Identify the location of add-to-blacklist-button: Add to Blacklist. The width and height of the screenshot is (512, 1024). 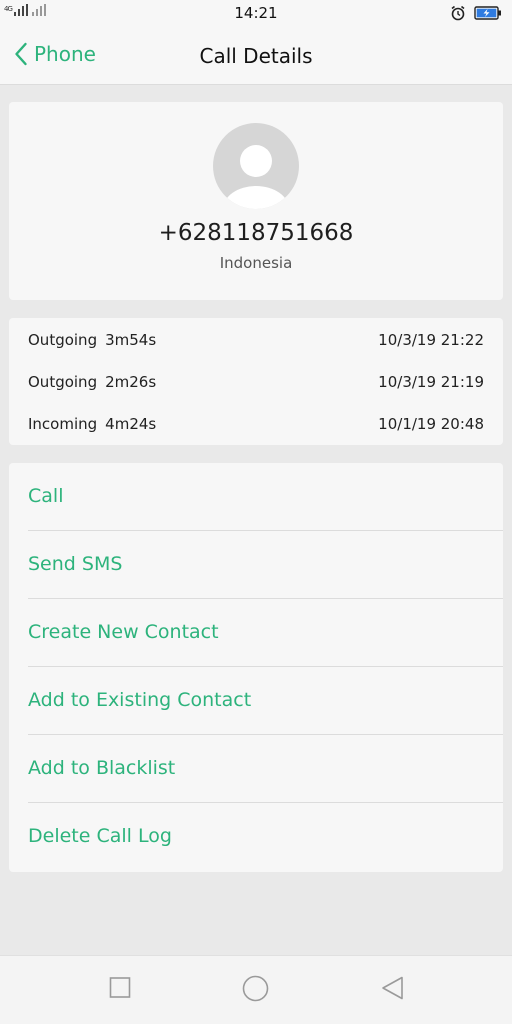
(256, 769).